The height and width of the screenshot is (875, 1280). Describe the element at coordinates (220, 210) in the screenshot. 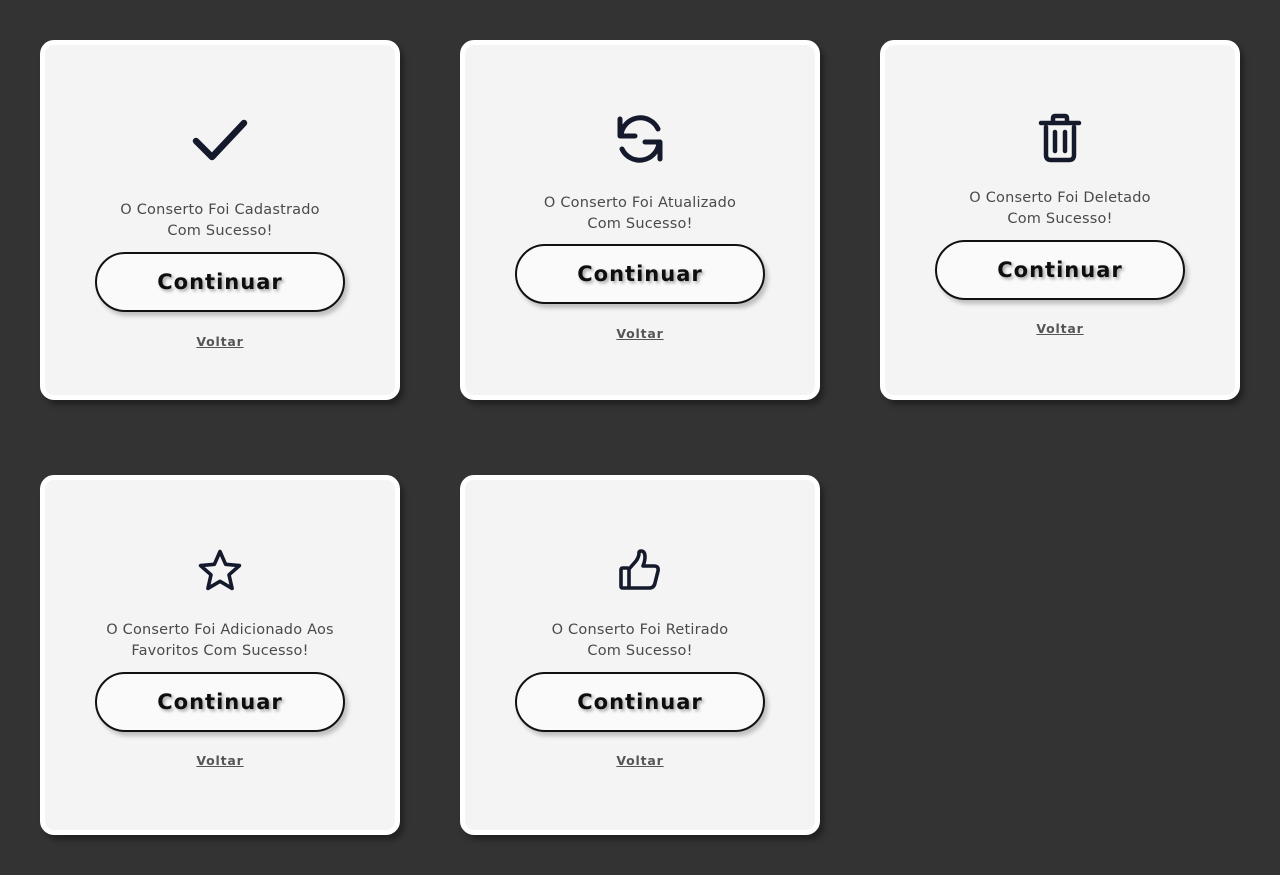

I see `message-line-1: O Conserto Foi Cadastrado` at that location.